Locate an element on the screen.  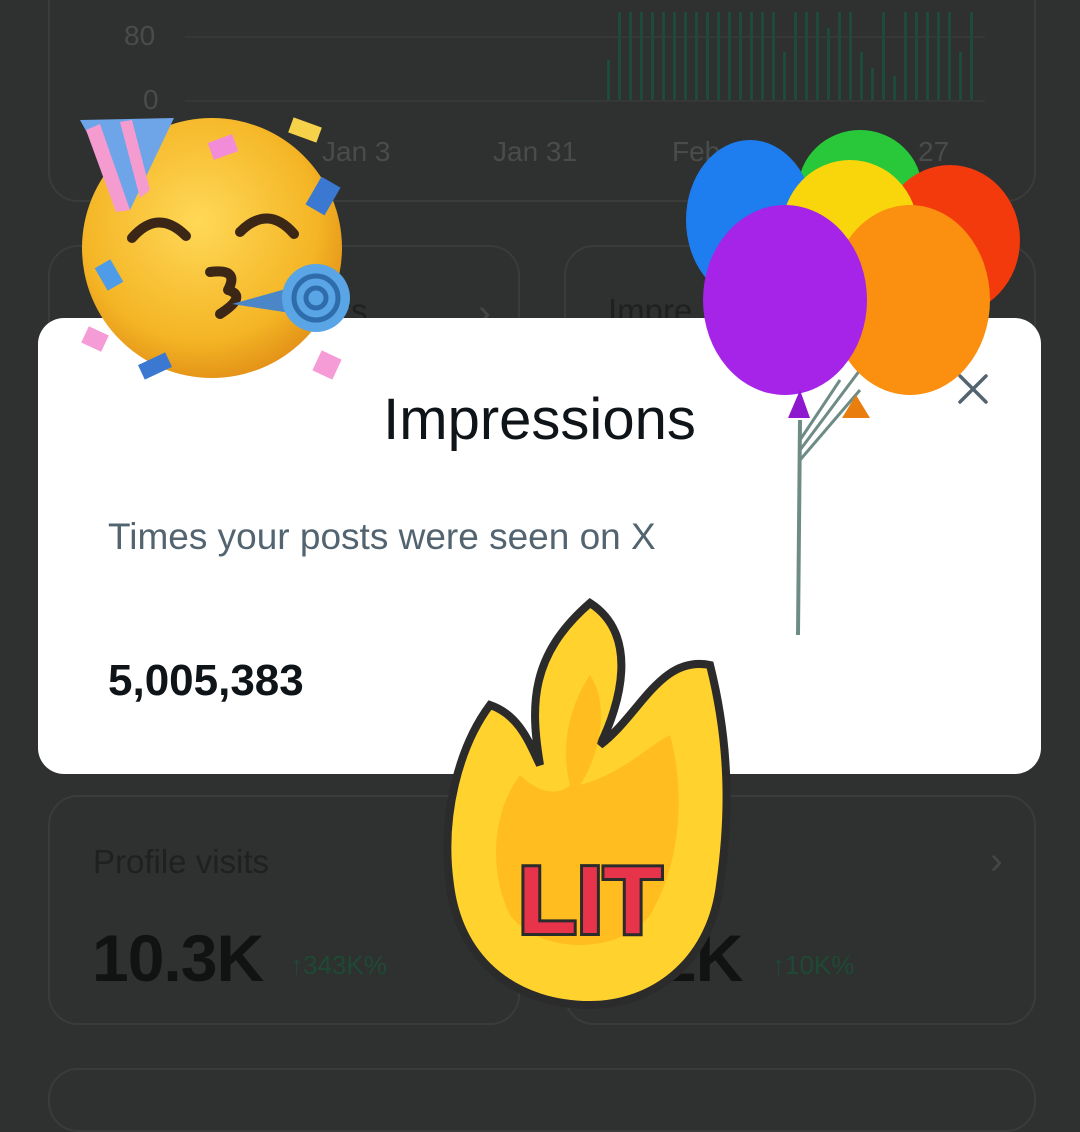
balloons-sticker is located at coordinates (853, 383).